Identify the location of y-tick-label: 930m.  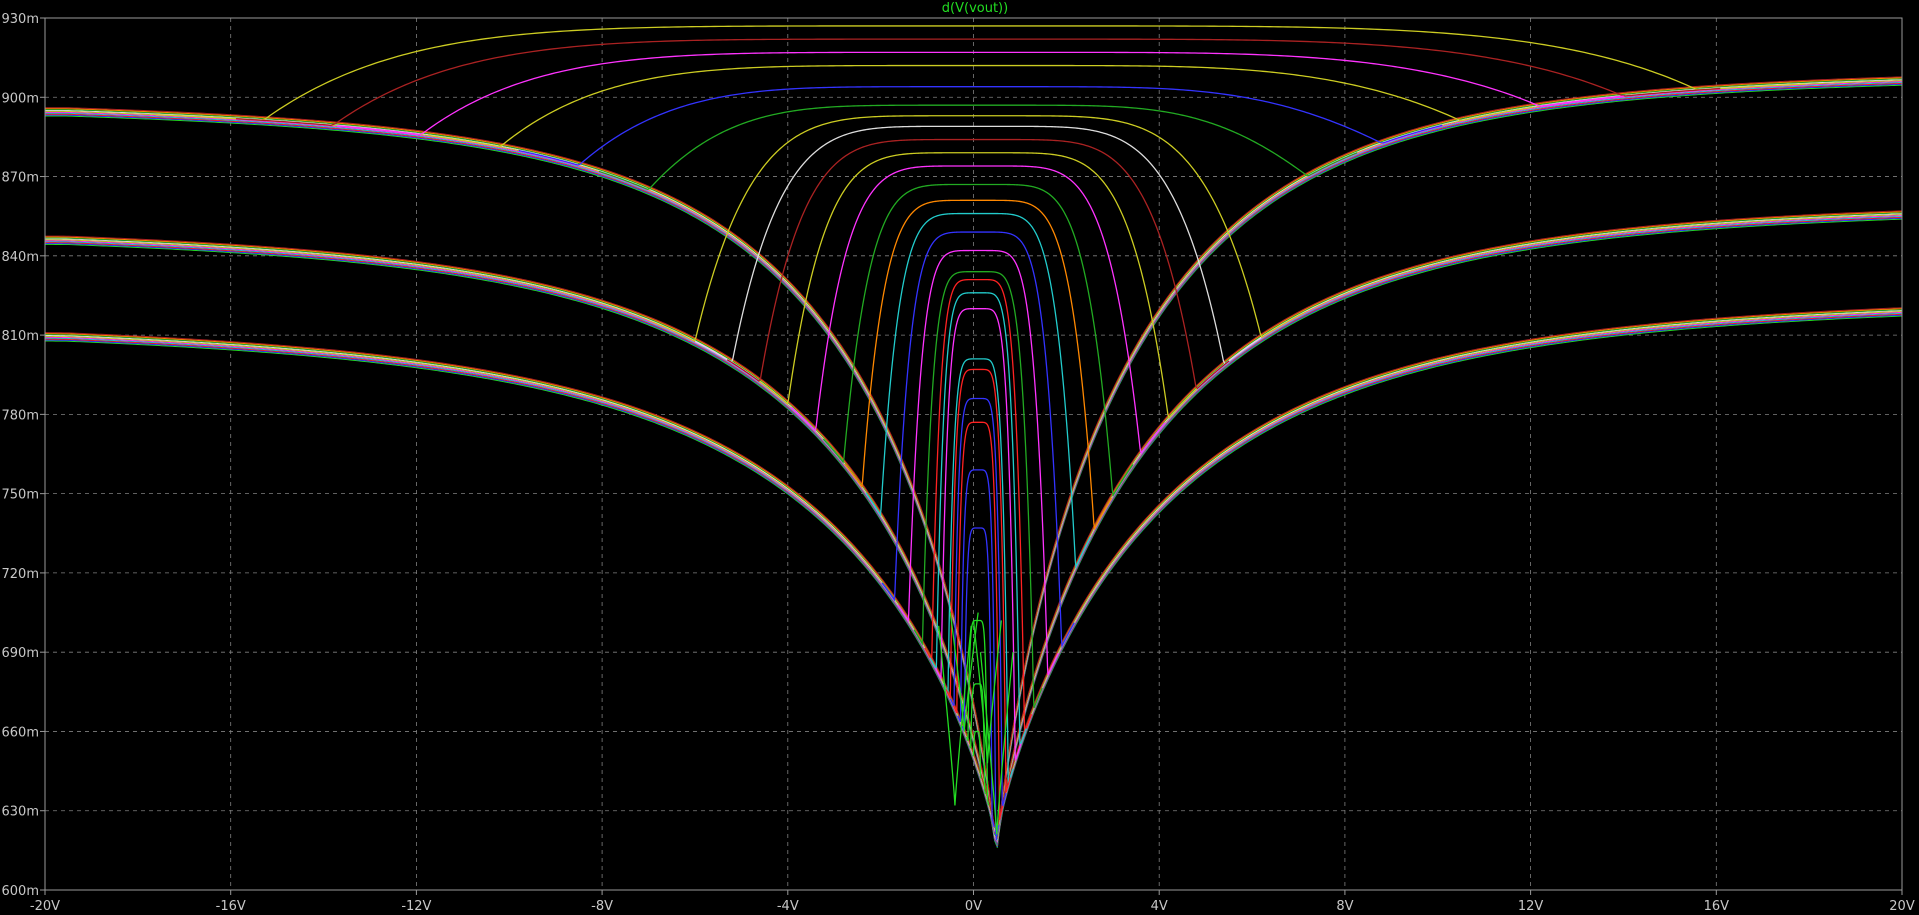
(20, 19).